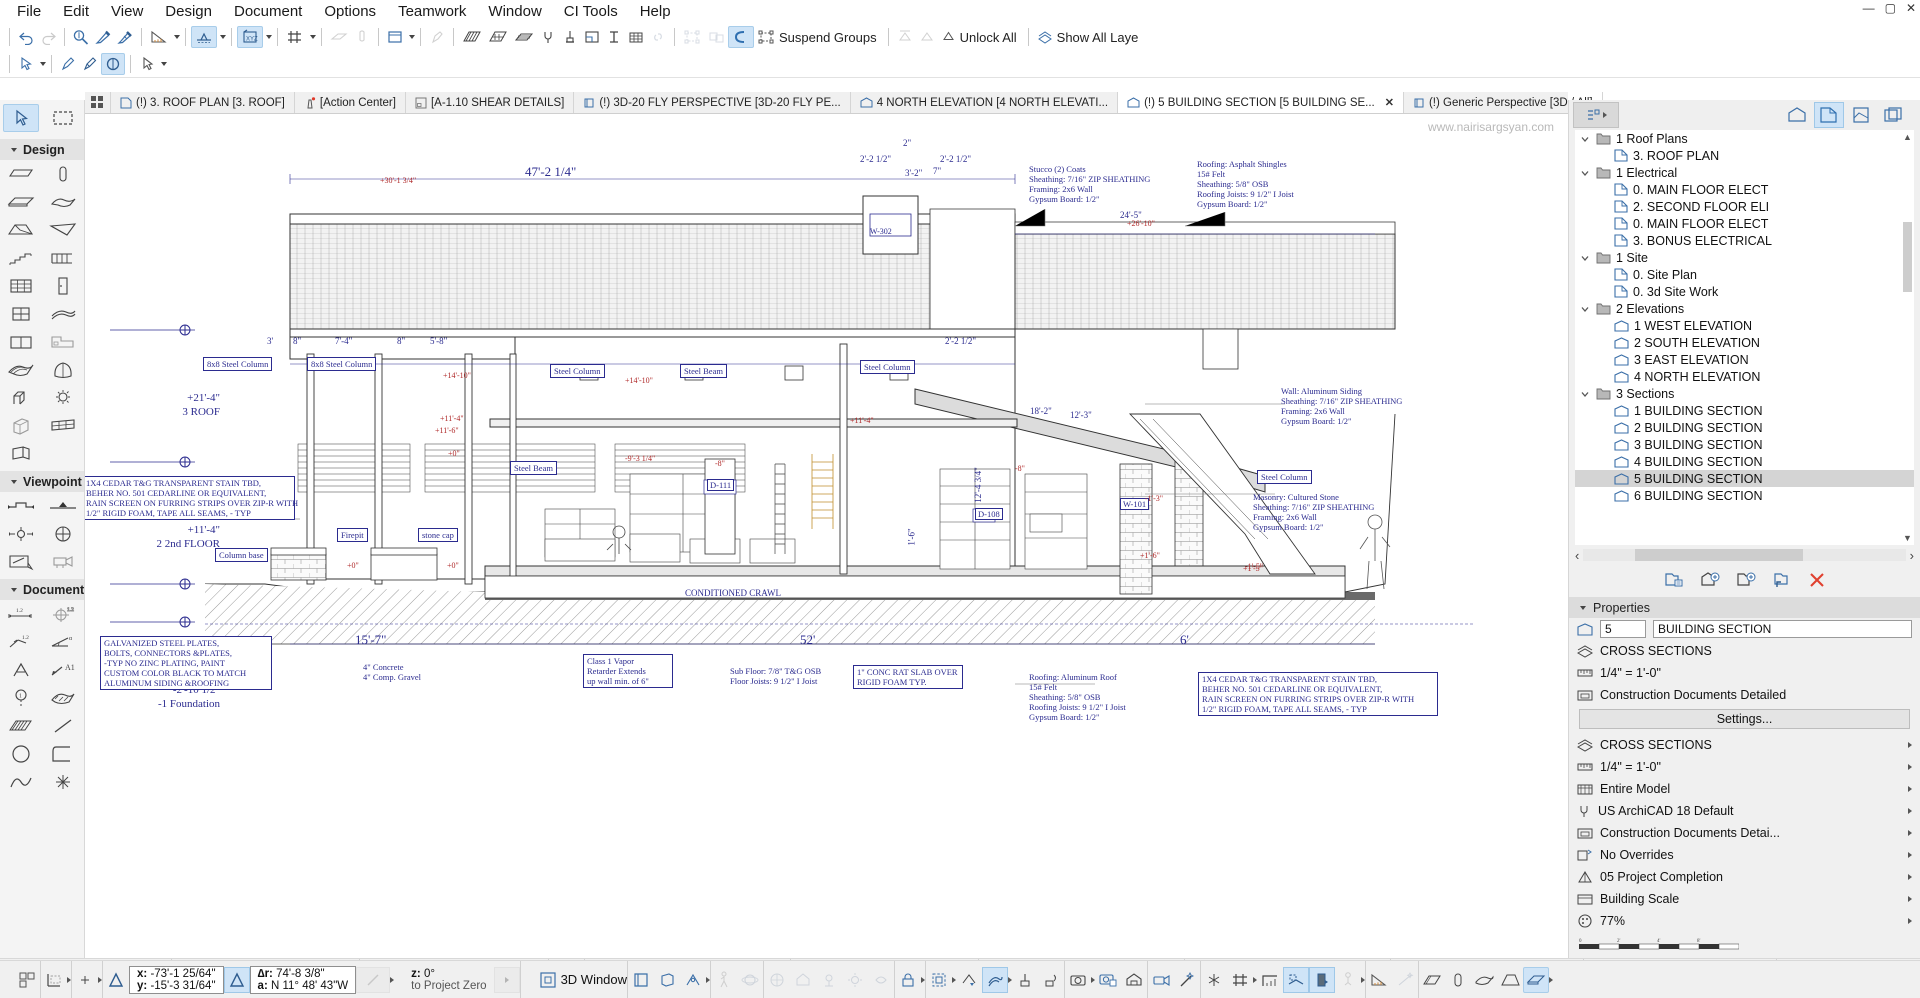 The width and height of the screenshot is (1920, 998). What do you see at coordinates (63, 230) in the screenshot?
I see `shell-tool` at bounding box center [63, 230].